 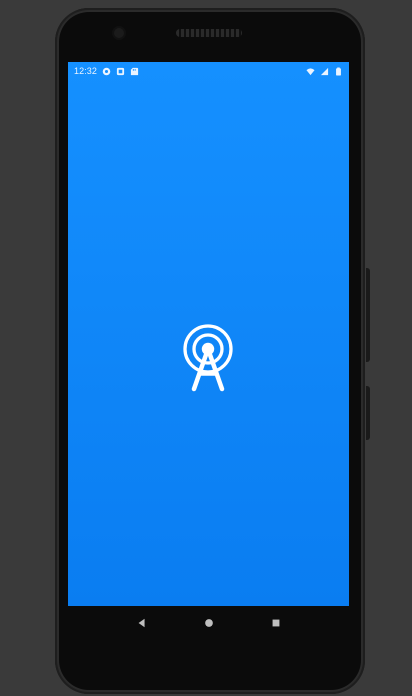 I want to click on back-icon, so click(x=142, y=623).